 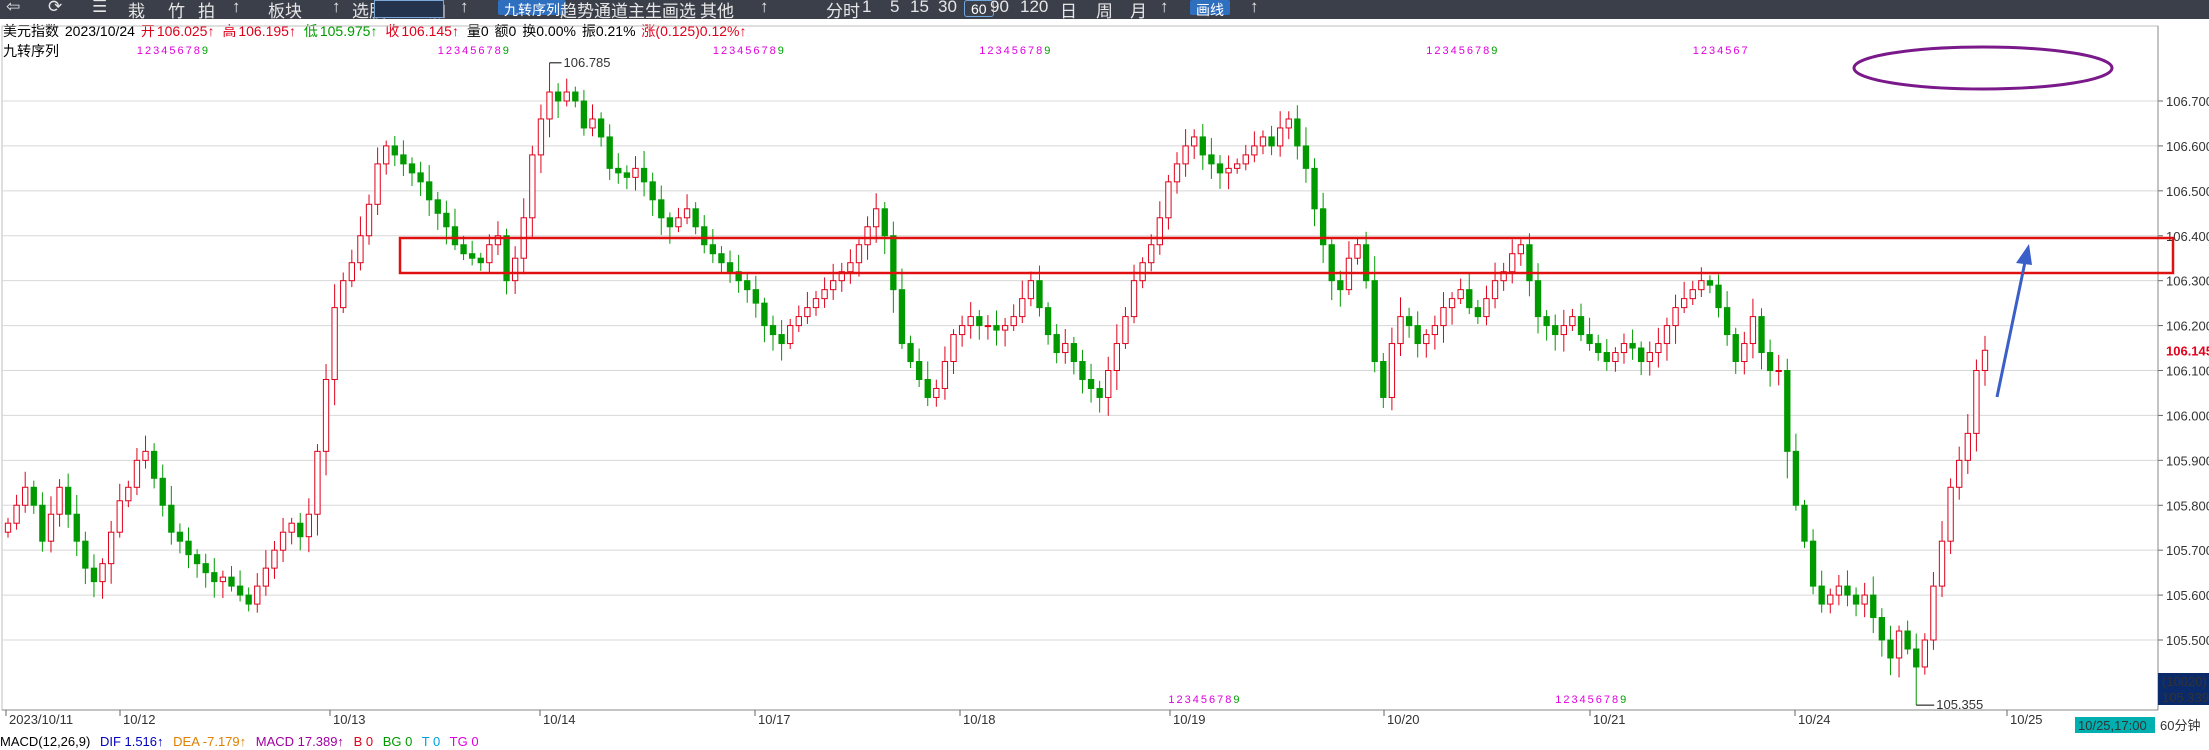 What do you see at coordinates (99, 8) in the screenshot?
I see `toolbar-item: ☰` at bounding box center [99, 8].